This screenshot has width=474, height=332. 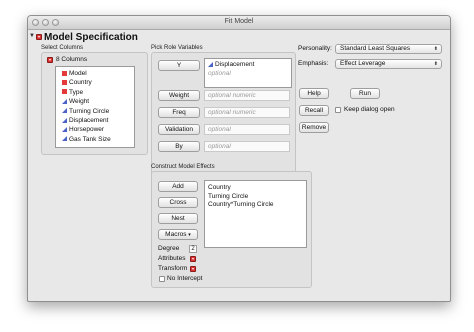 What do you see at coordinates (314, 93) in the screenshot?
I see `help-button: Help` at bounding box center [314, 93].